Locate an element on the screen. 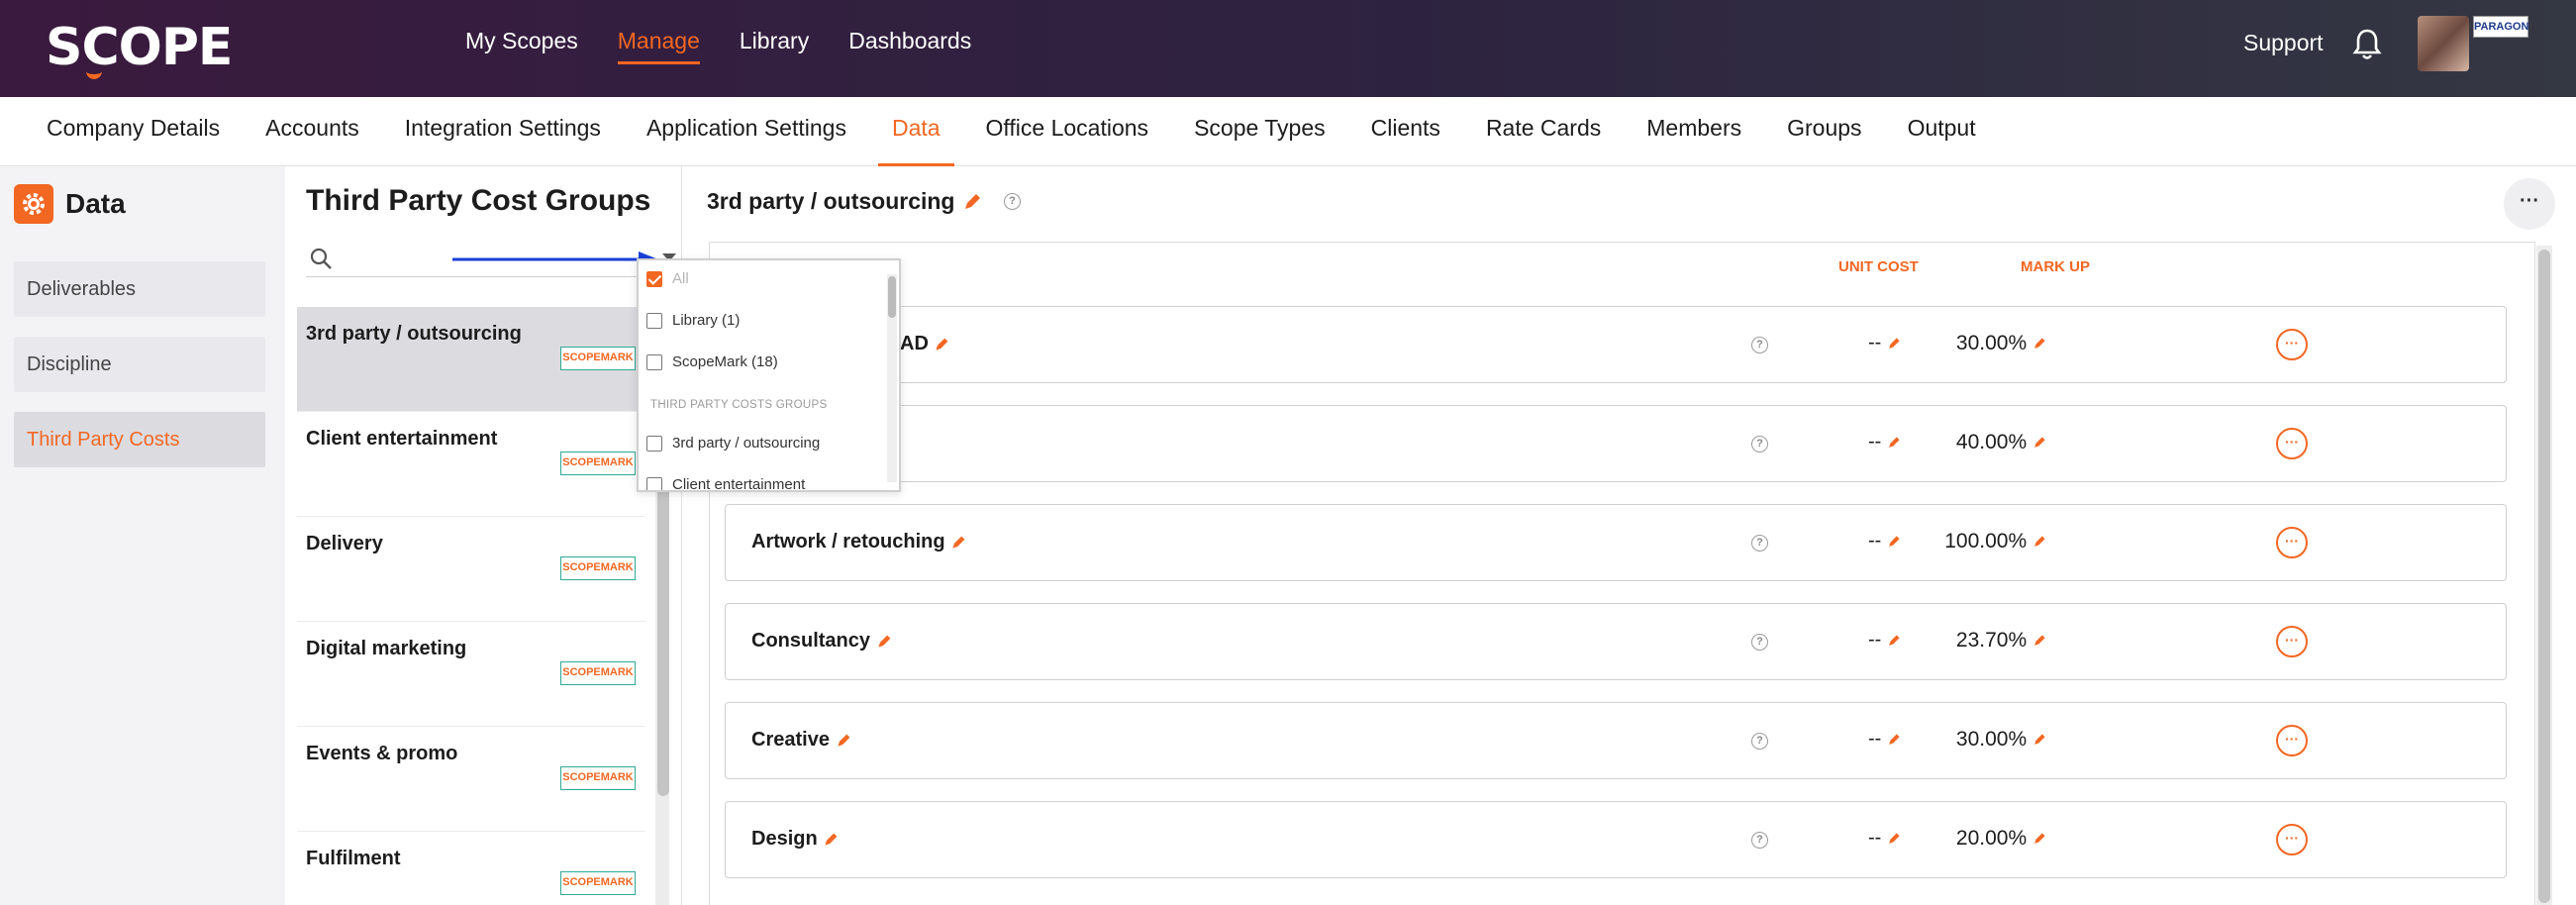 The width and height of the screenshot is (2576, 905). item-name: AD is located at coordinates (925, 344).